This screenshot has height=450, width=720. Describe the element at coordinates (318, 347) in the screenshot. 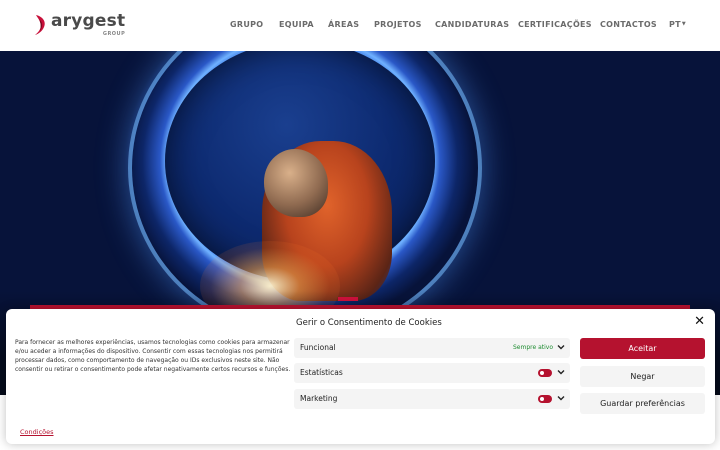

I see `category-label: Funcional` at that location.